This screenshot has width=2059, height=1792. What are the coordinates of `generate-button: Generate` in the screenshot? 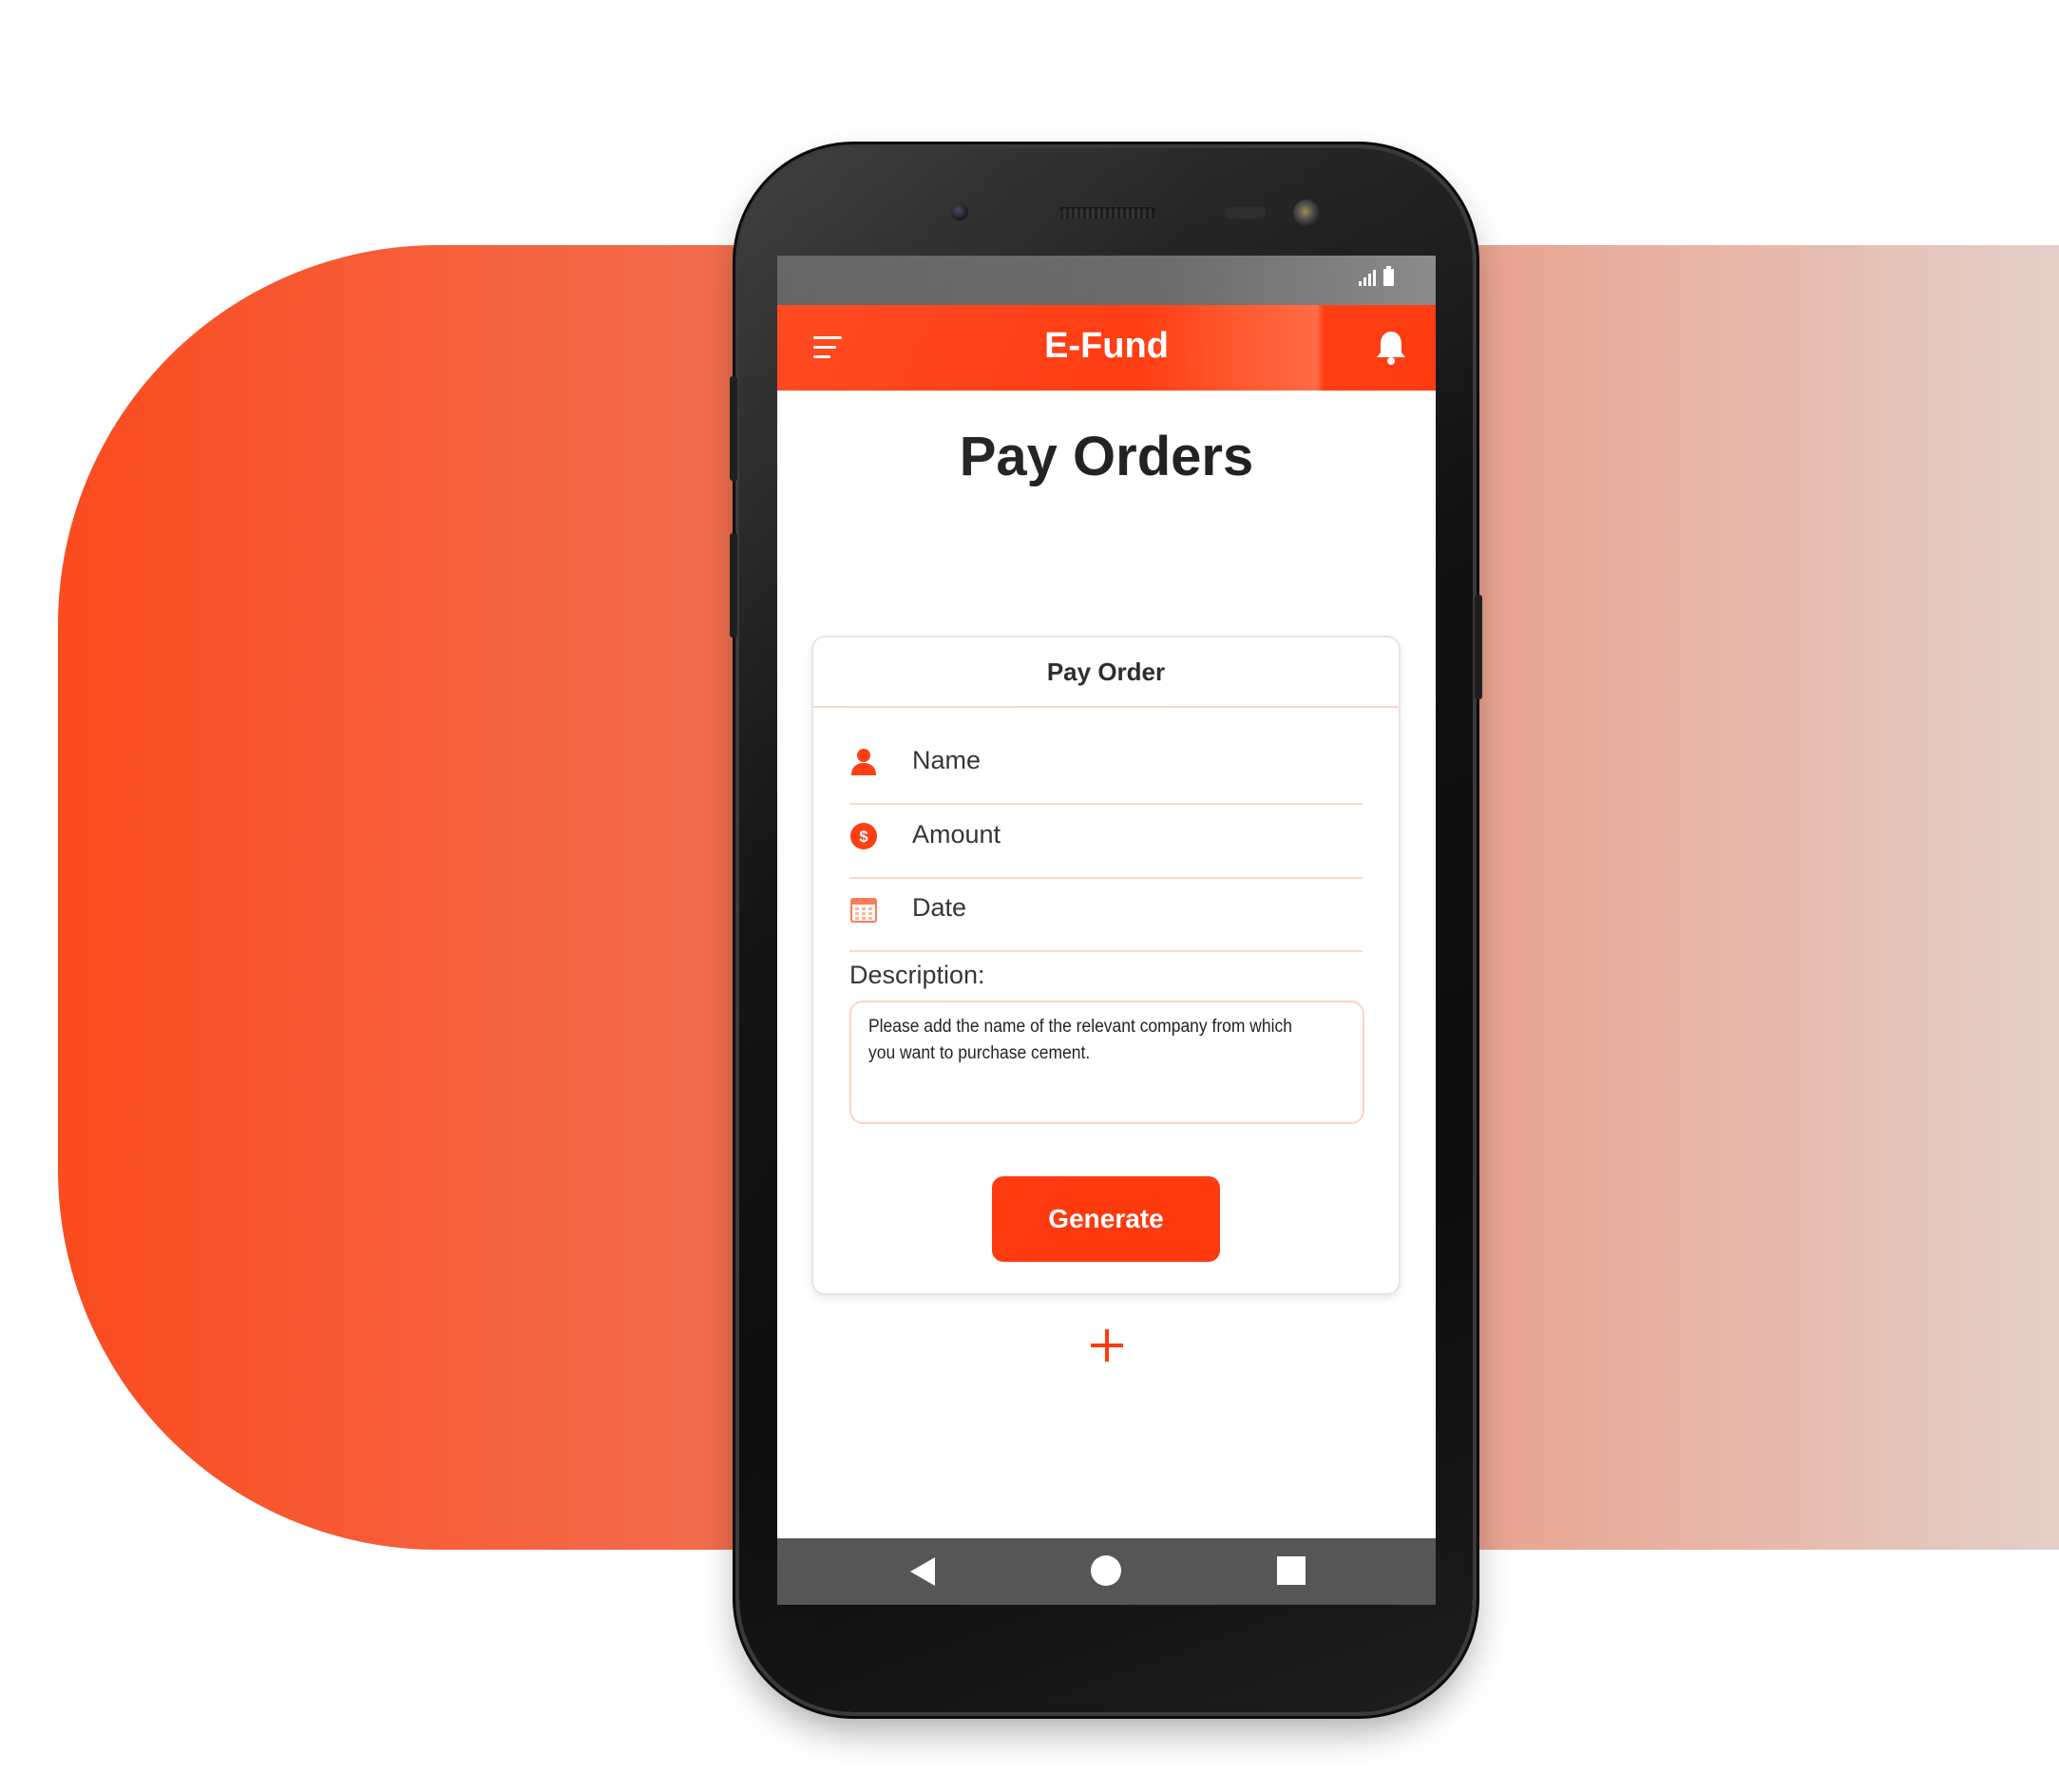 It's located at (1106, 1219).